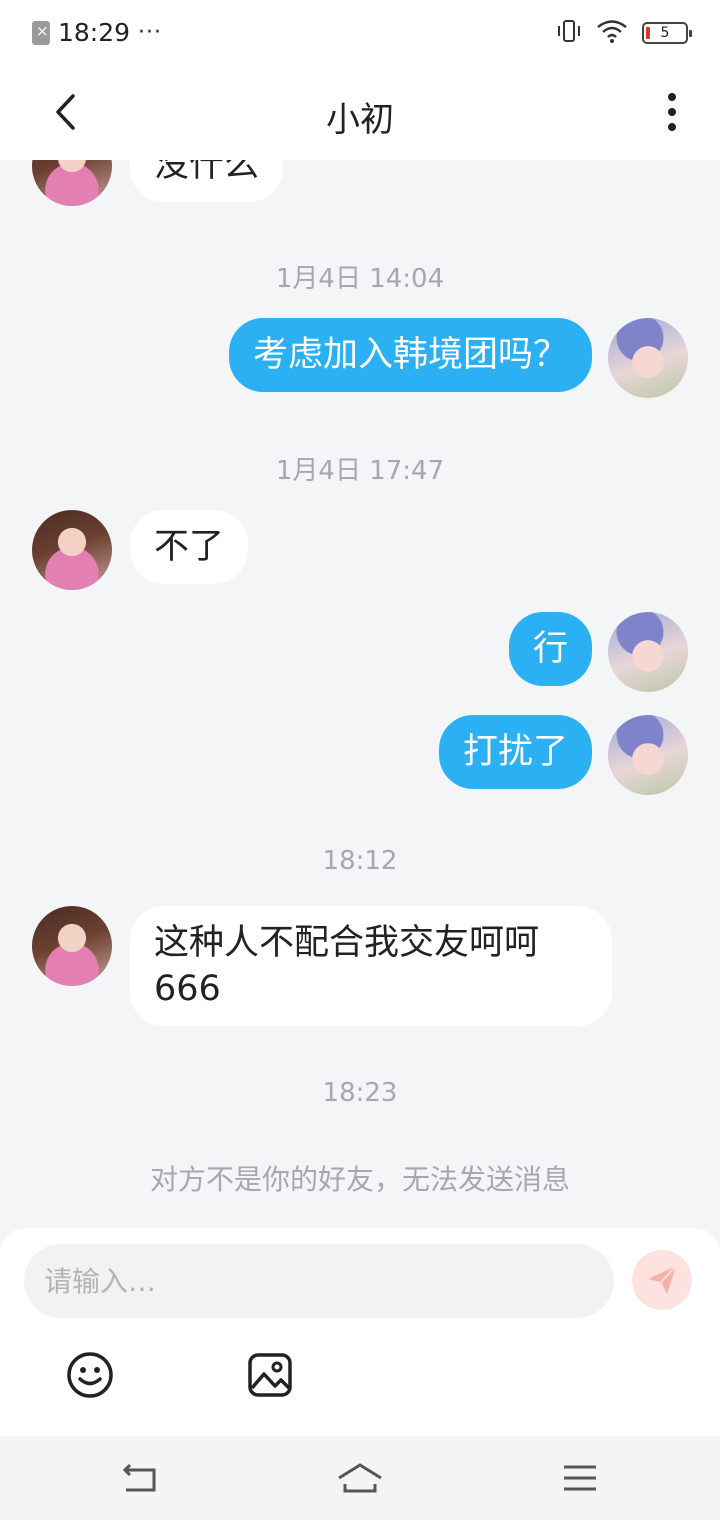  I want to click on message-text: 打扰了, so click(515, 752).